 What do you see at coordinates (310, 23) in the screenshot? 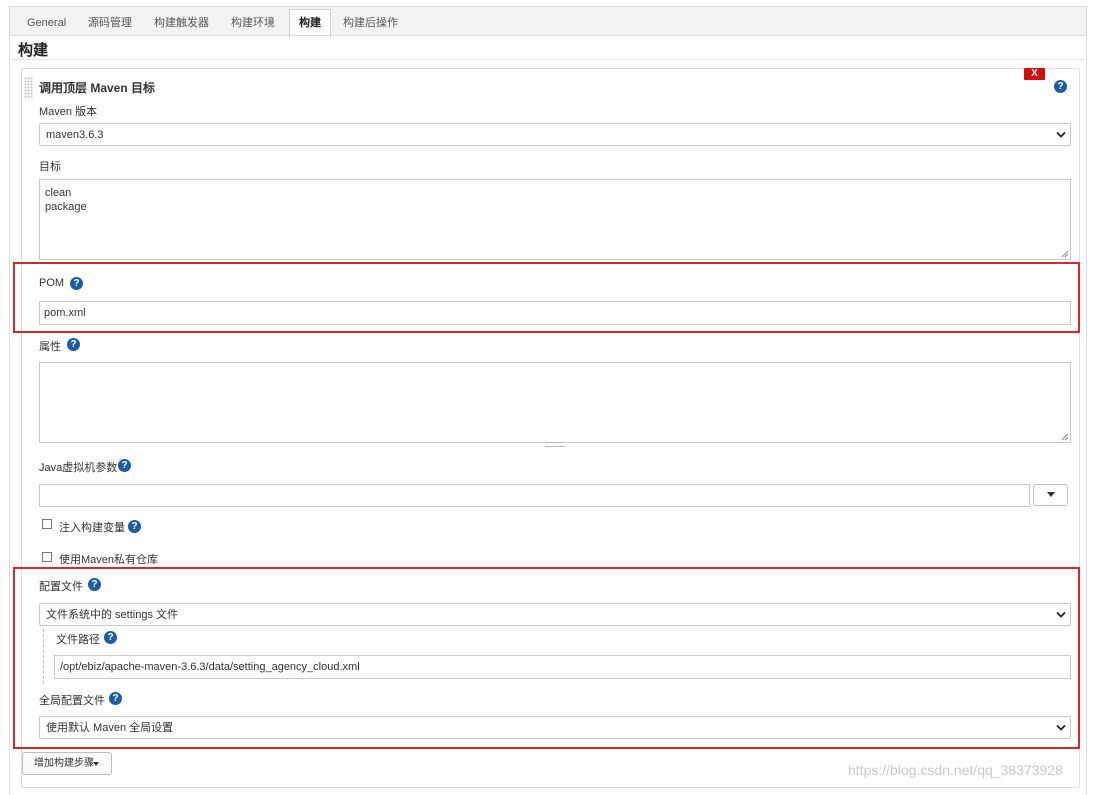
I see `tab-build: 构建` at bounding box center [310, 23].